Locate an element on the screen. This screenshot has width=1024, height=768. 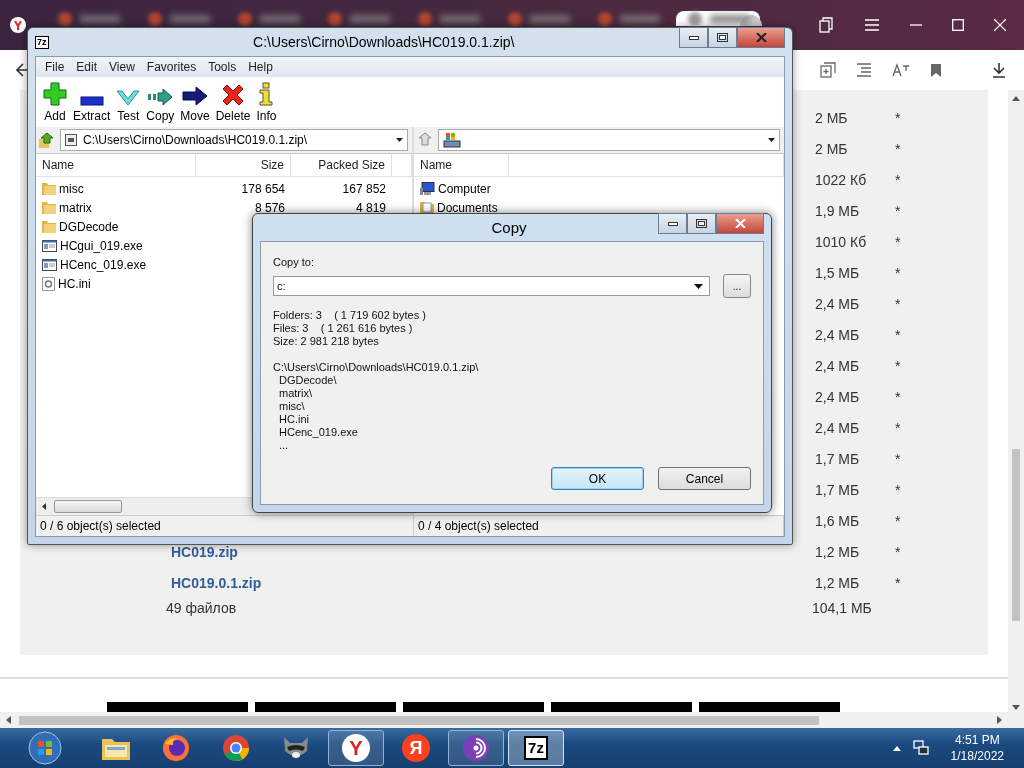
menu-item: File is located at coordinates (55, 67).